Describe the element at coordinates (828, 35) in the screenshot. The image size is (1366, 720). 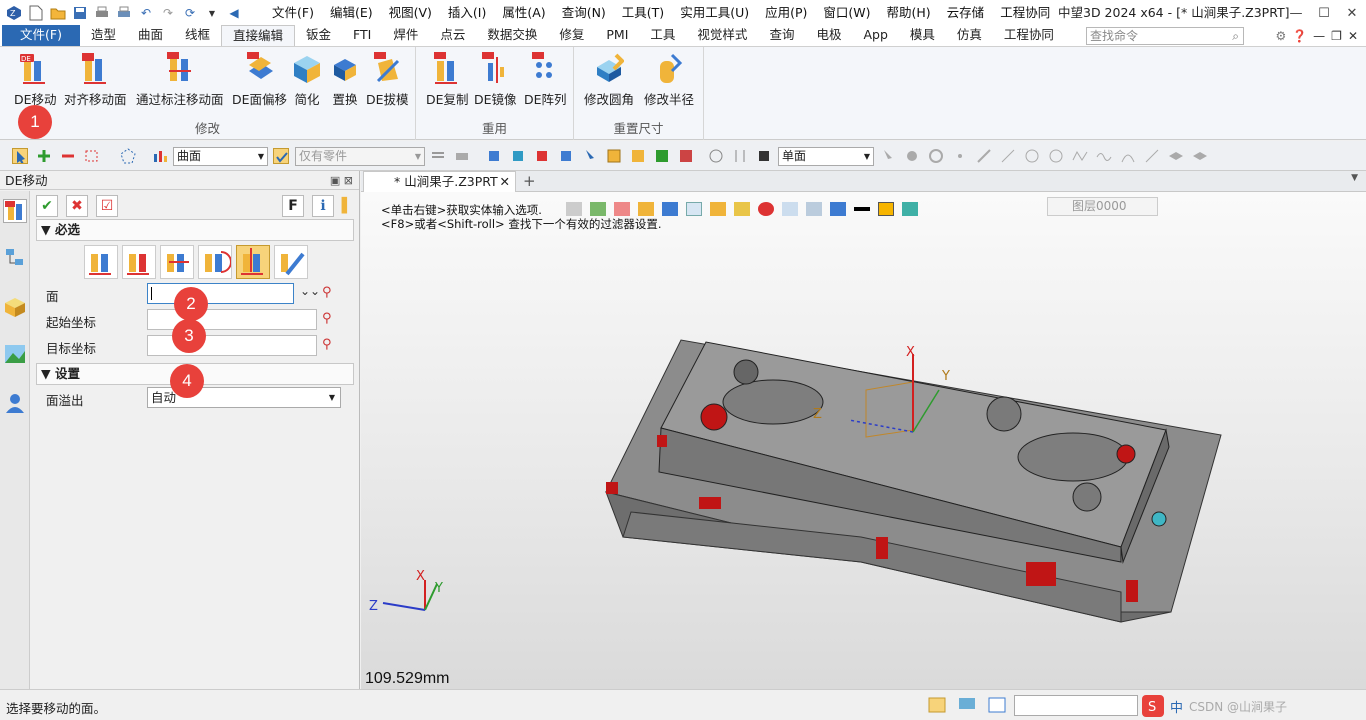
I see `tab-electrode: 电极` at that location.